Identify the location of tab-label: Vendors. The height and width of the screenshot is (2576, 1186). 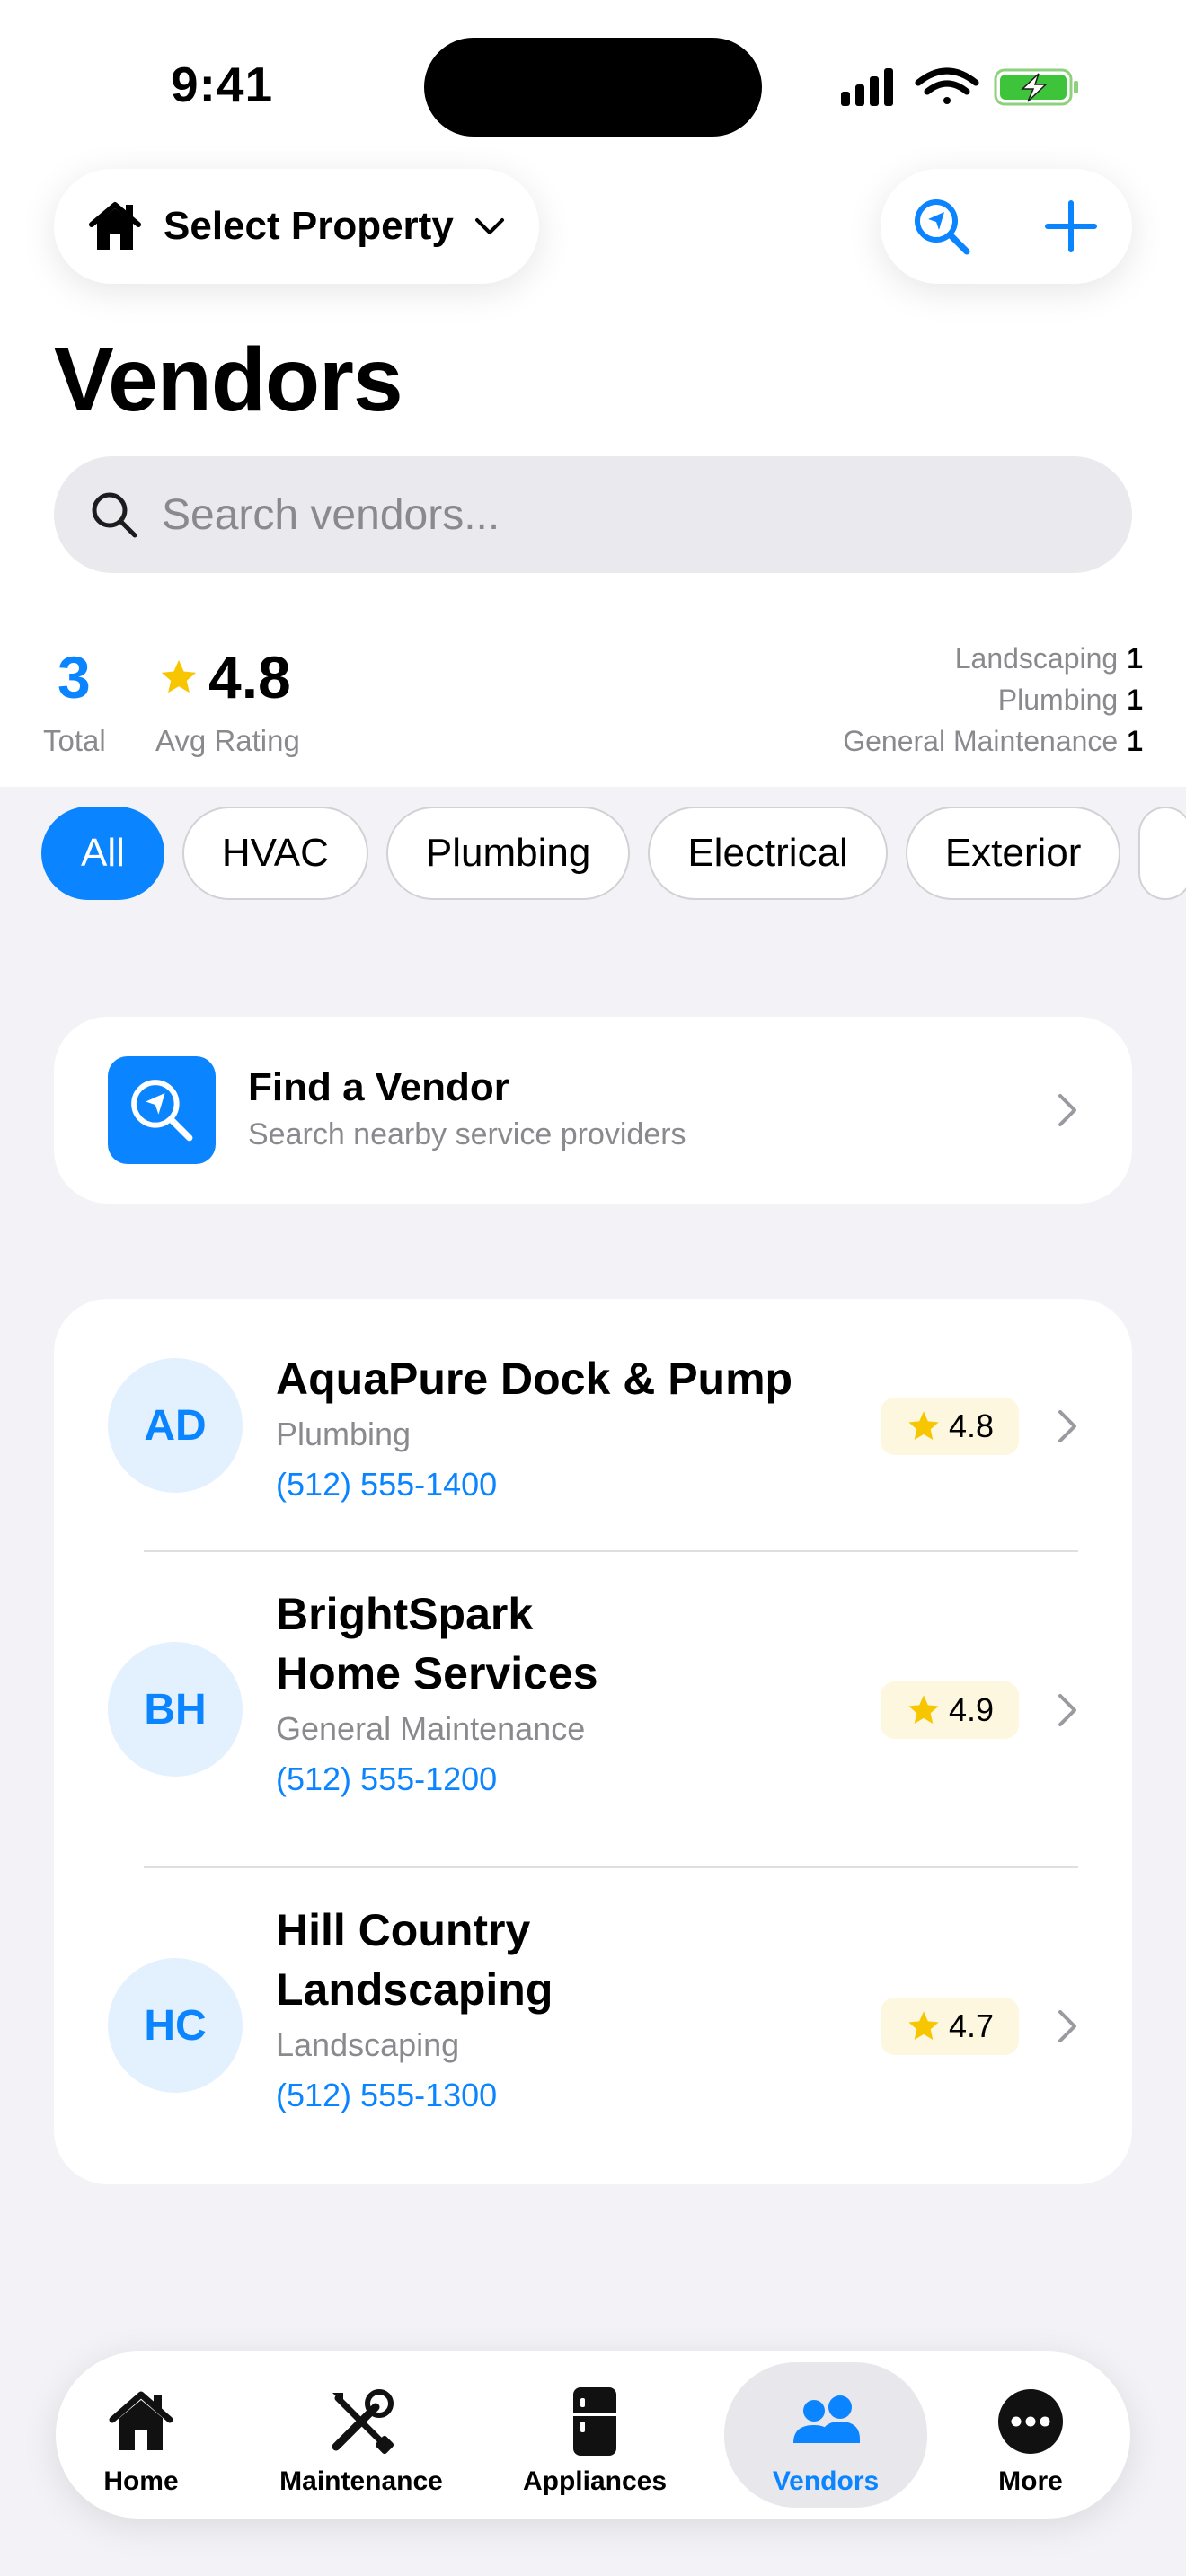
(826, 2481).